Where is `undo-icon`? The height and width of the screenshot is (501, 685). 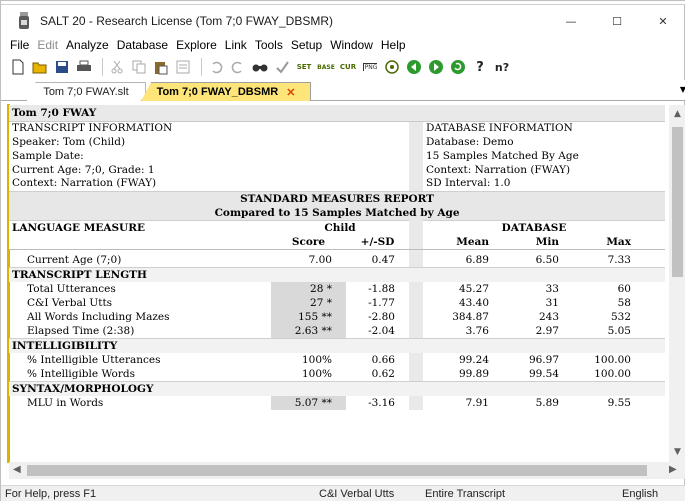
undo-icon is located at coordinates (216, 67).